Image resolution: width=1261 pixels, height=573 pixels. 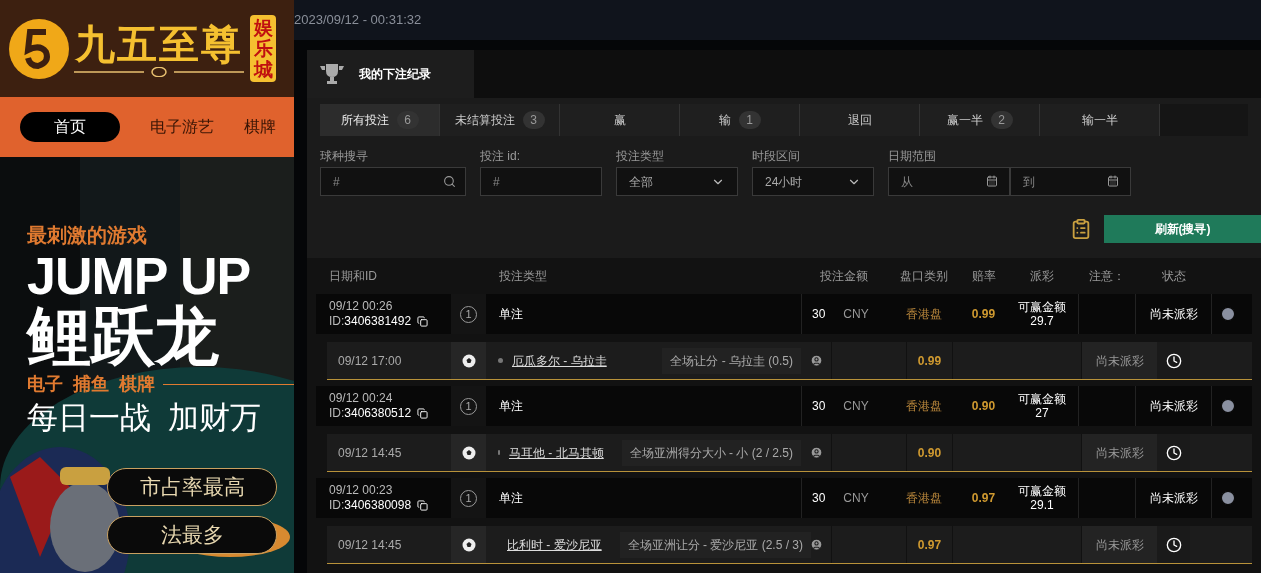 I want to click on timestamp: 2023/09/12 - 00:31:32, so click(x=358, y=20).